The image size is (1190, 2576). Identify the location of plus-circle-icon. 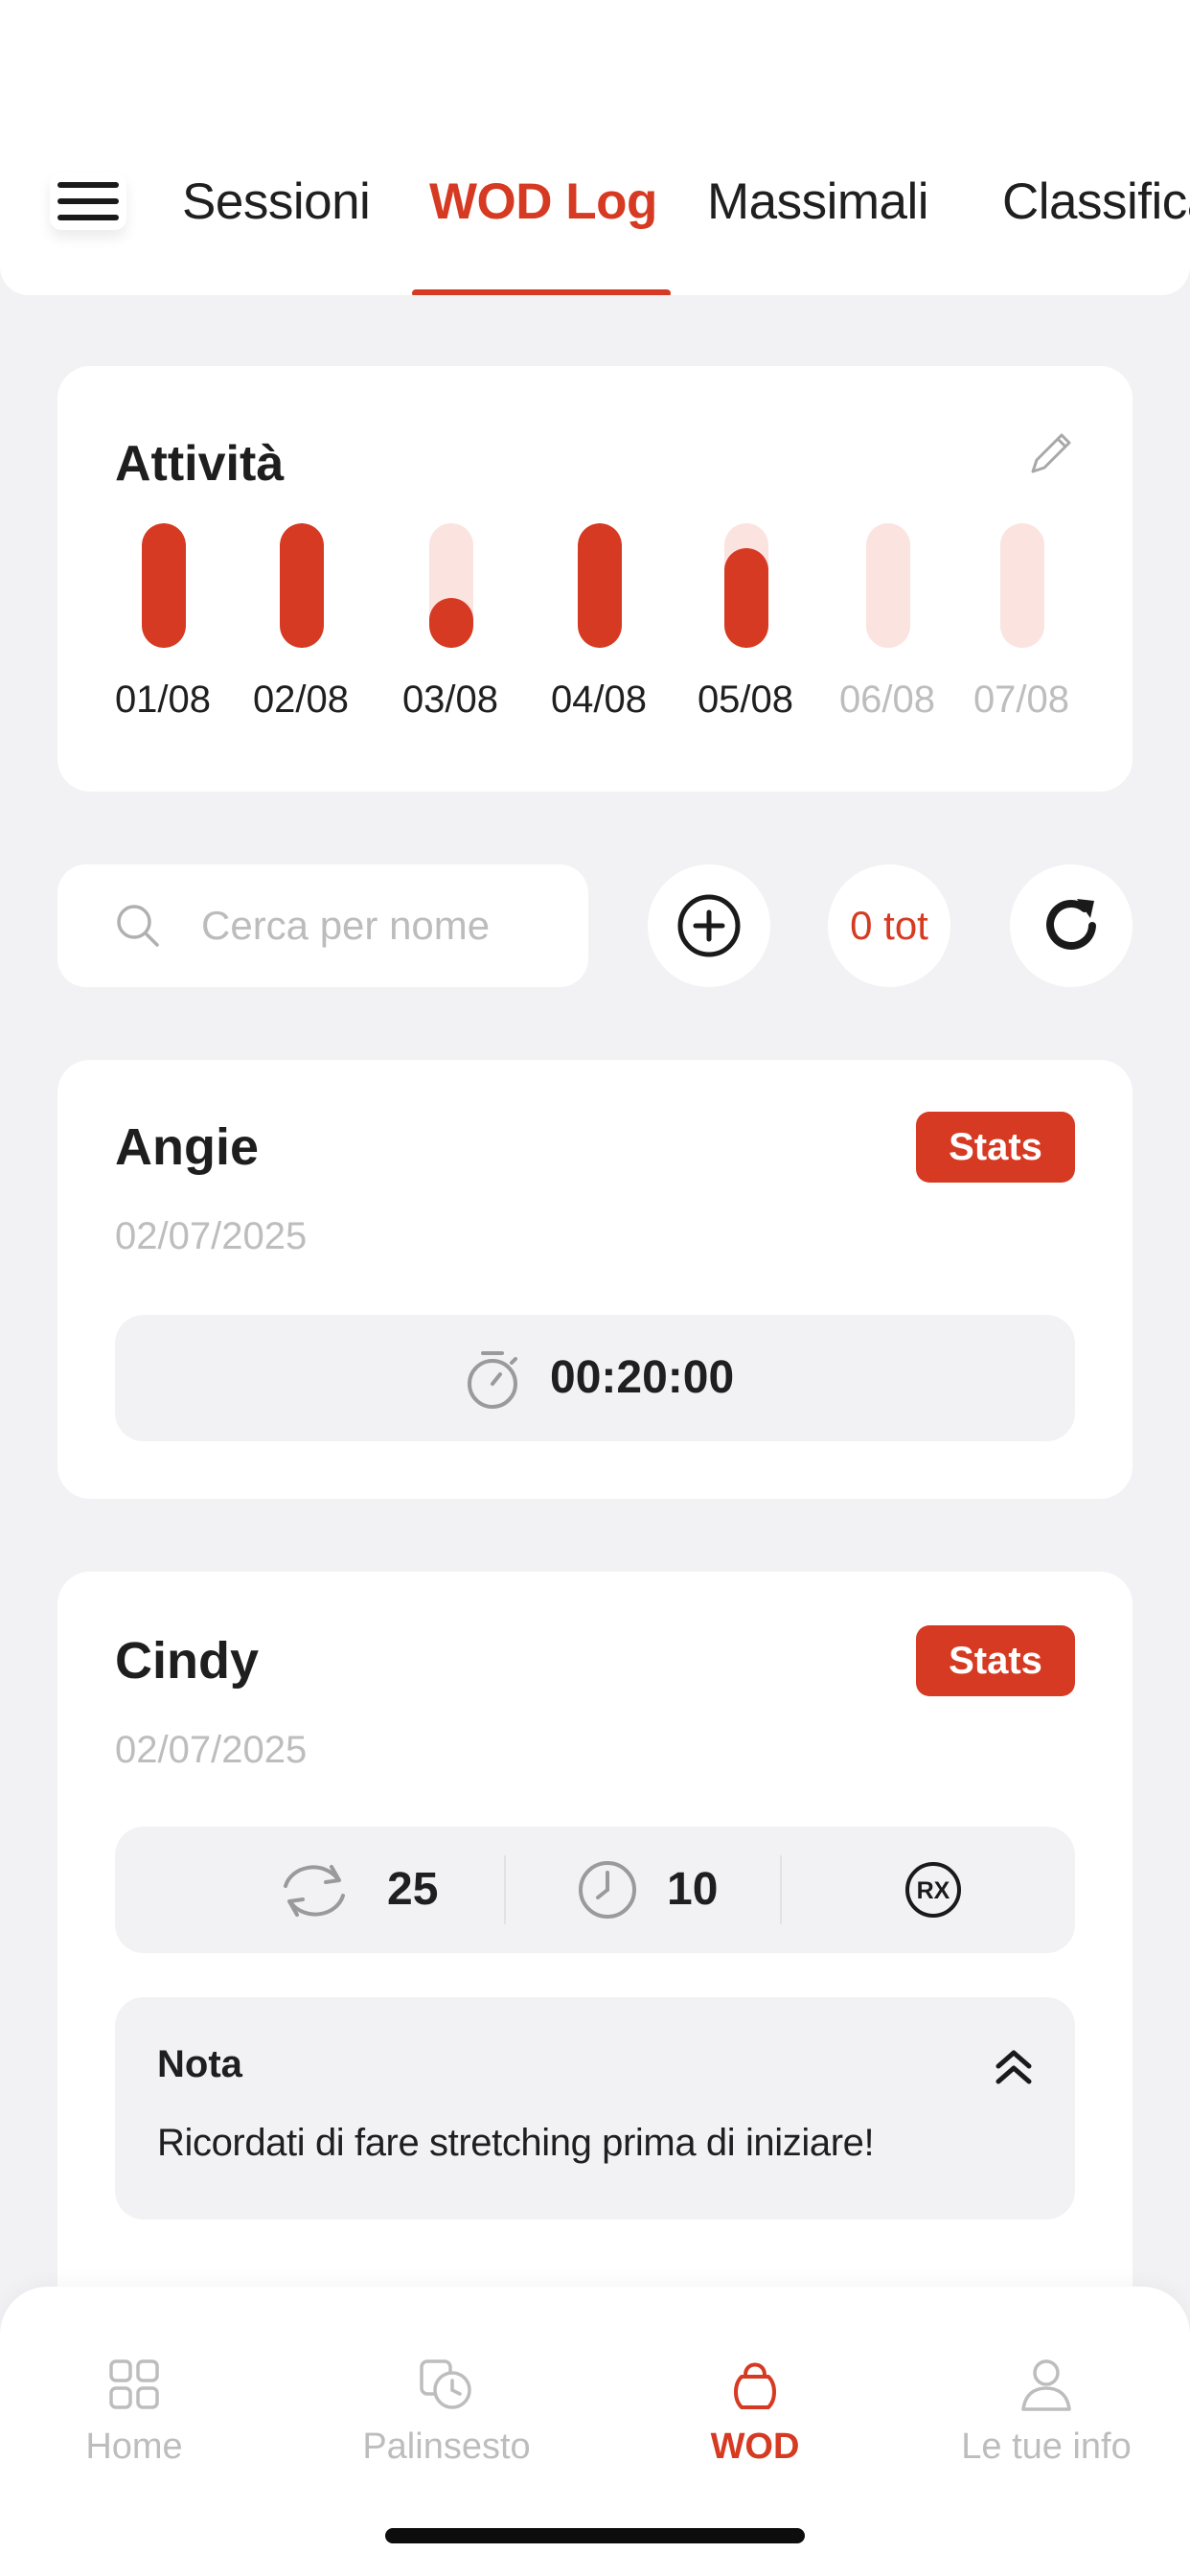
(709, 925).